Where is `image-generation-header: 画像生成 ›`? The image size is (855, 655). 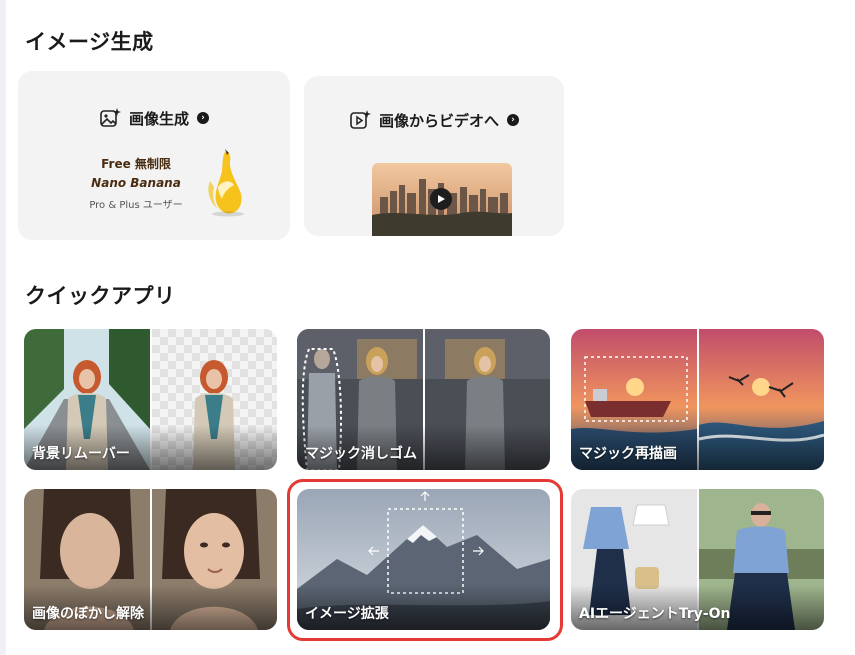 image-generation-header: 画像生成 › is located at coordinates (154, 118).